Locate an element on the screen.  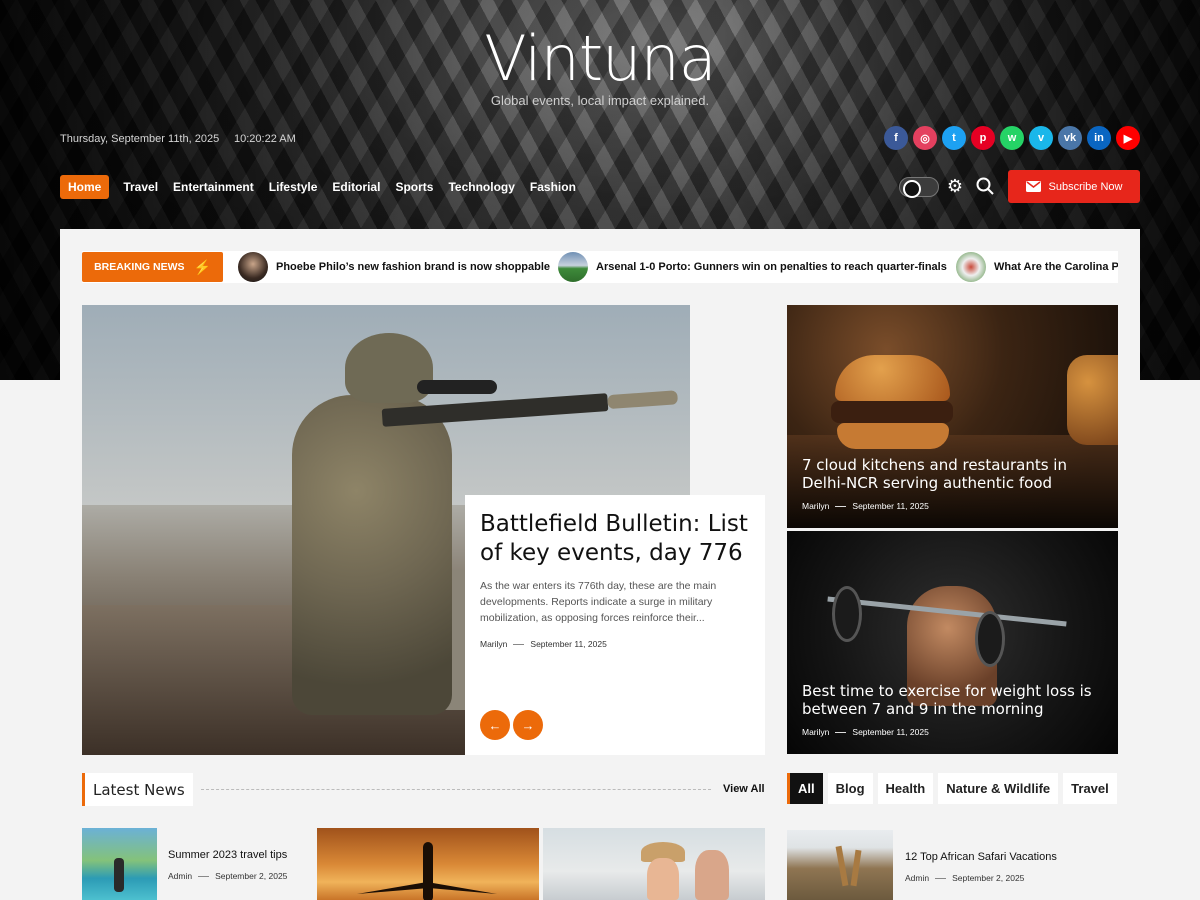
site-tagline: Global events, local impact explained. is located at coordinates (600, 100).